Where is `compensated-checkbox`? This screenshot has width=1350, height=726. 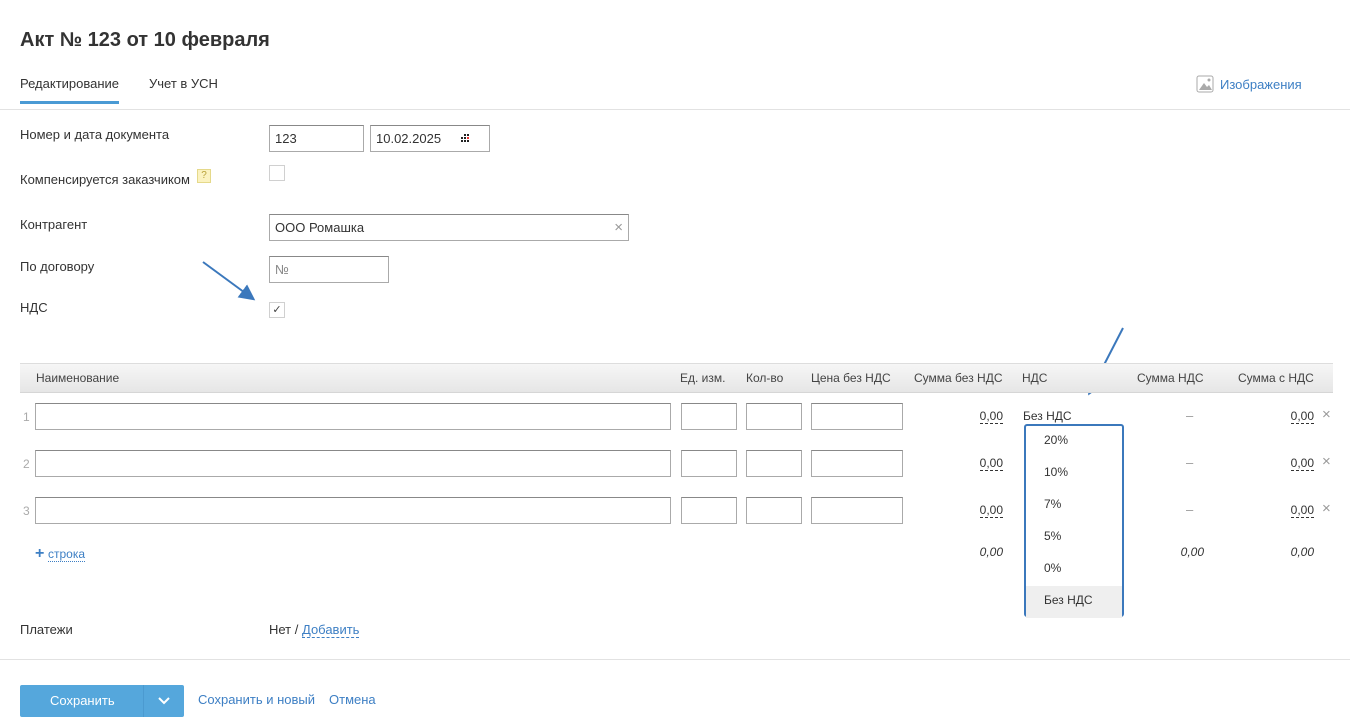 compensated-checkbox is located at coordinates (277, 173).